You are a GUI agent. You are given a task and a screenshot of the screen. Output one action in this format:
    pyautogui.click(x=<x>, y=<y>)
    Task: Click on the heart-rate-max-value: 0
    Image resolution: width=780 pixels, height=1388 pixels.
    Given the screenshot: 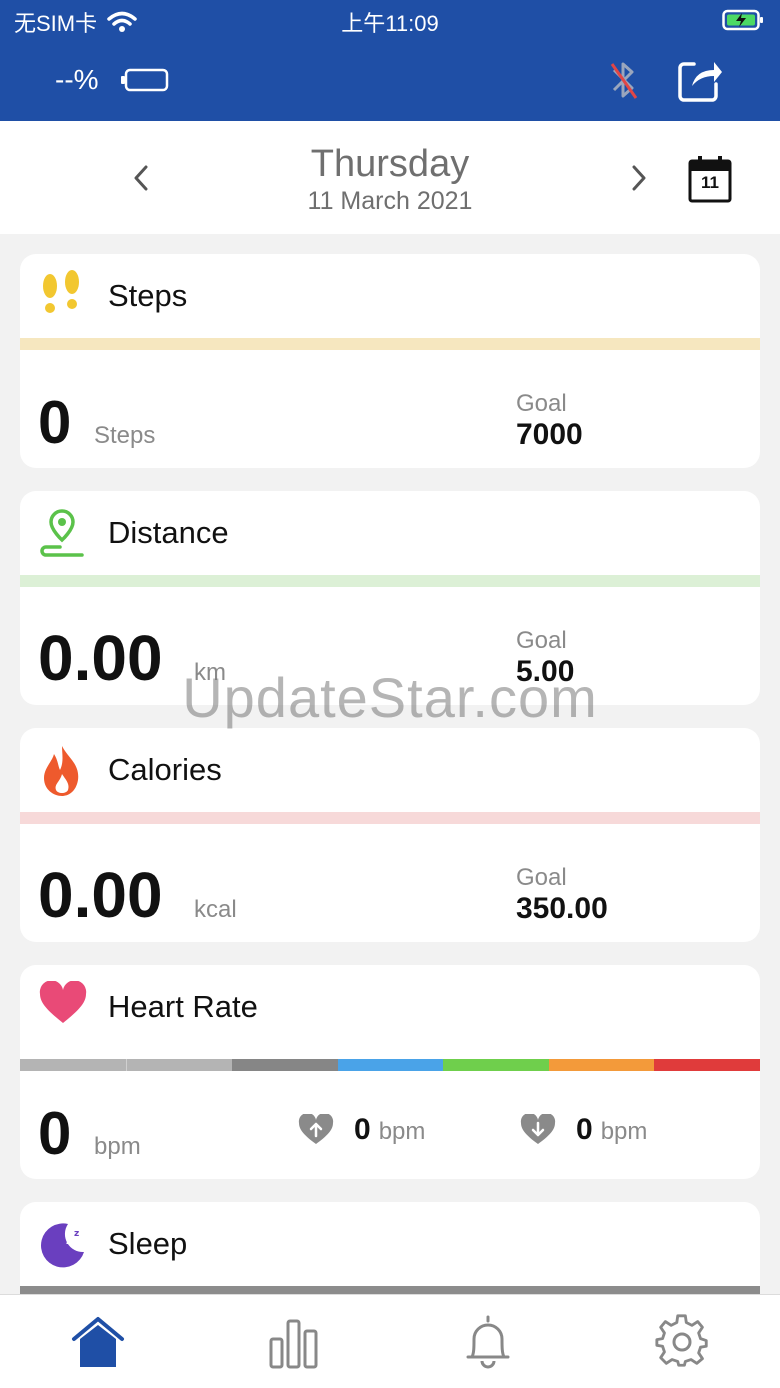 What is the action you would take?
    pyautogui.click(x=362, y=1129)
    